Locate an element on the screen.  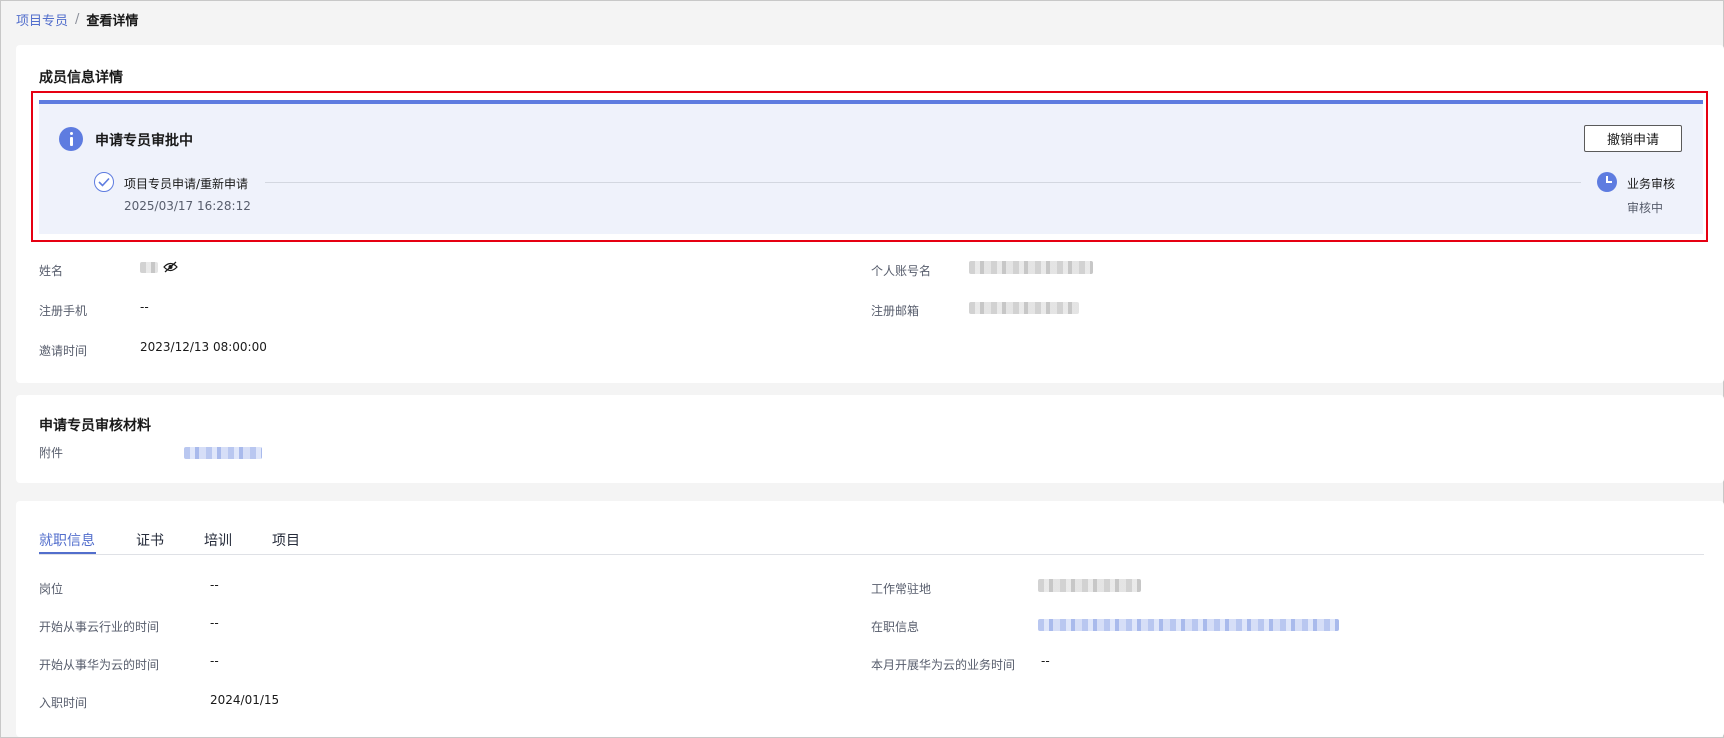
account-name-value-redacted is located at coordinates (1031, 267).